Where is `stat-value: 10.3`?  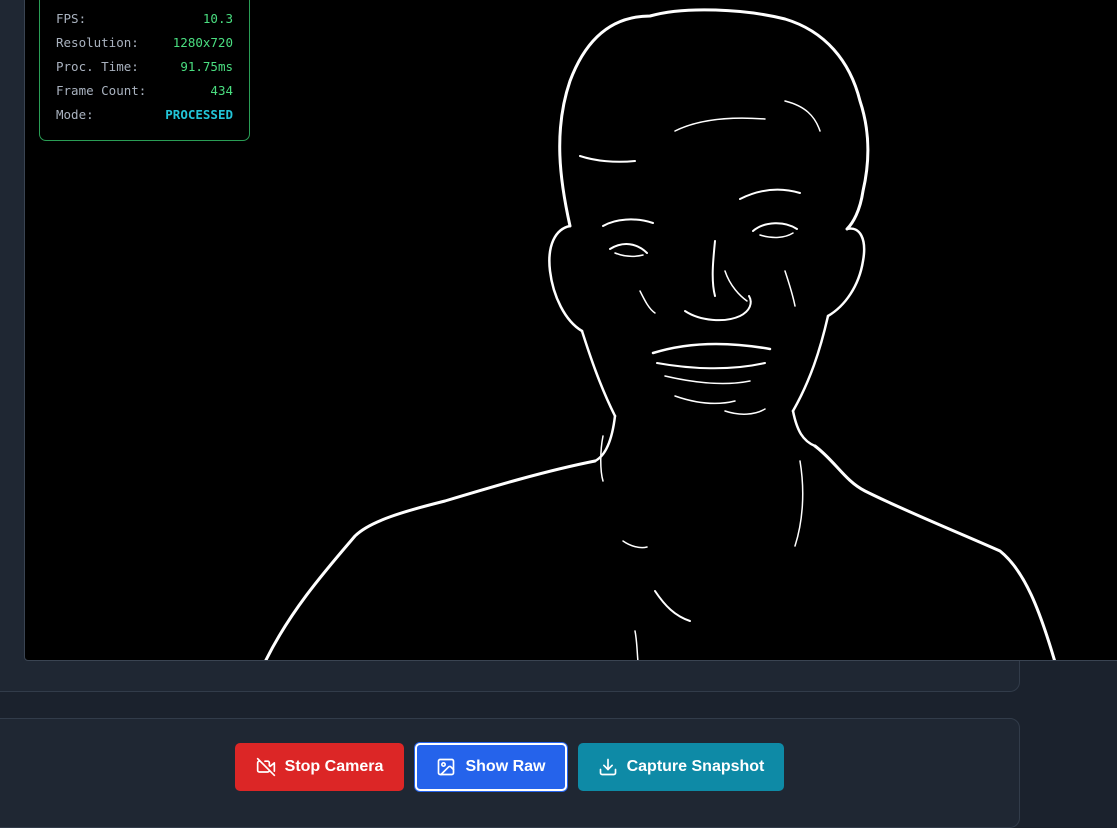 stat-value: 10.3 is located at coordinates (217, 18).